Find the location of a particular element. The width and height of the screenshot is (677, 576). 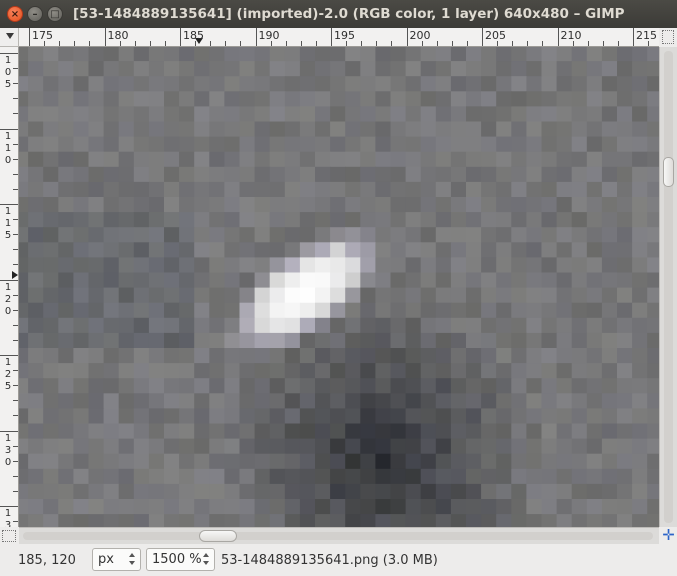

zoom-selector: 1500 % is located at coordinates (180, 559).